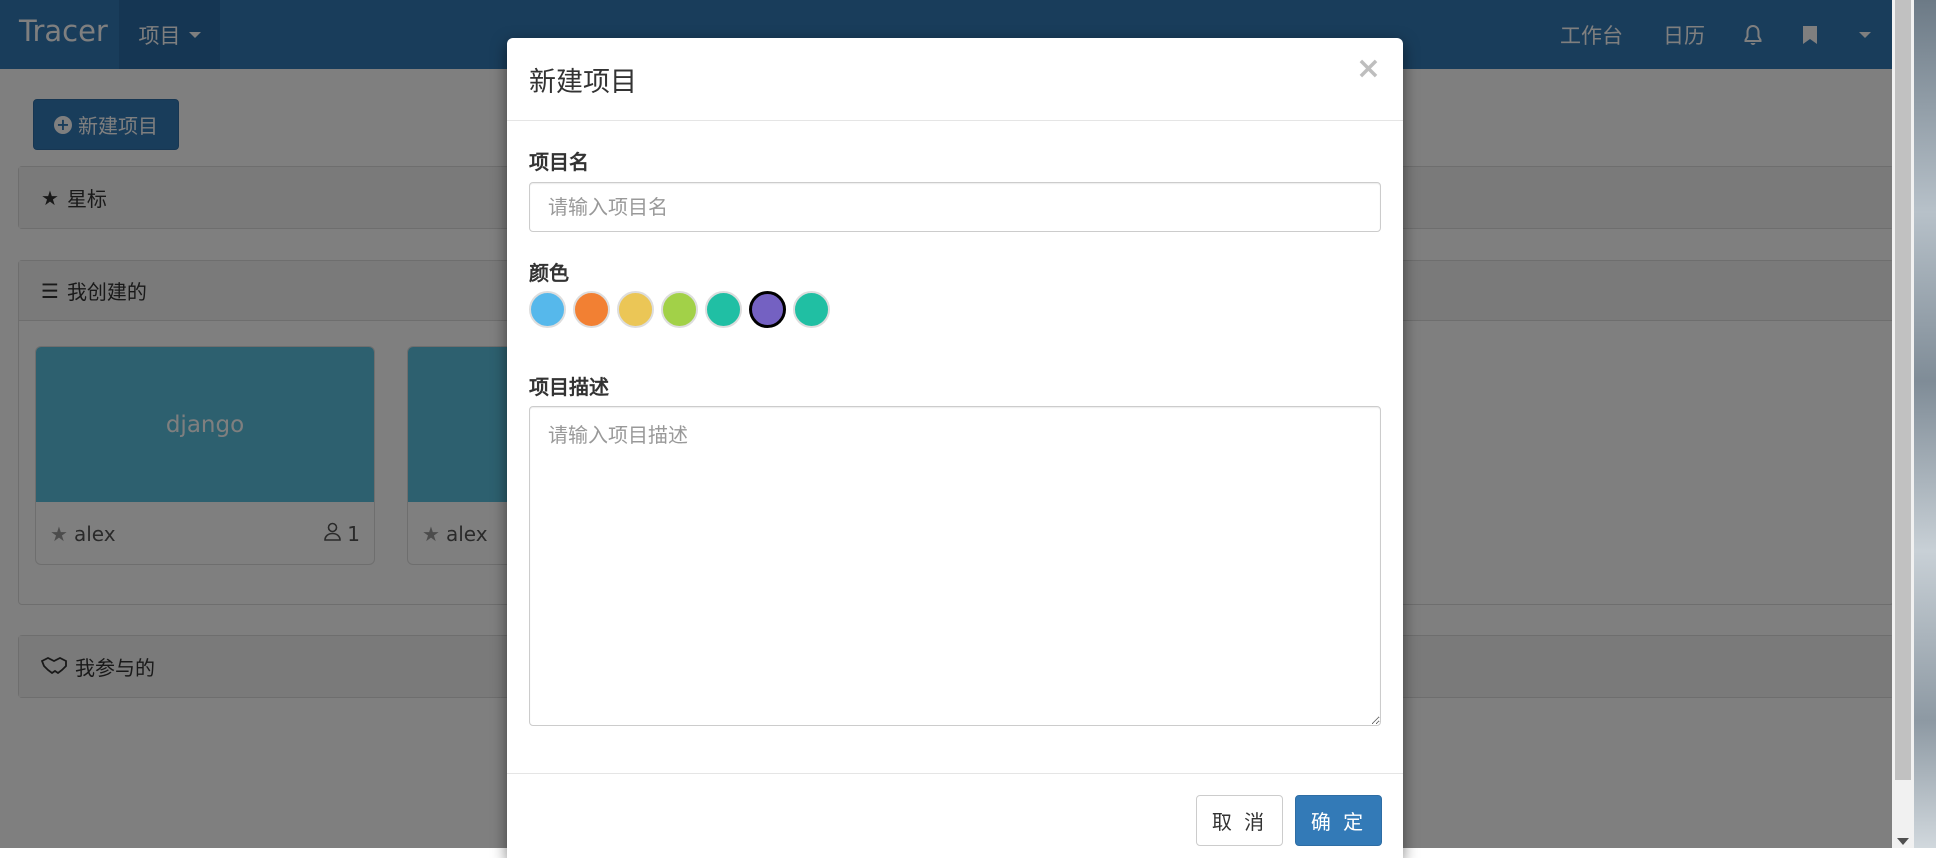  I want to click on project-name-label: 项目名, so click(559, 162).